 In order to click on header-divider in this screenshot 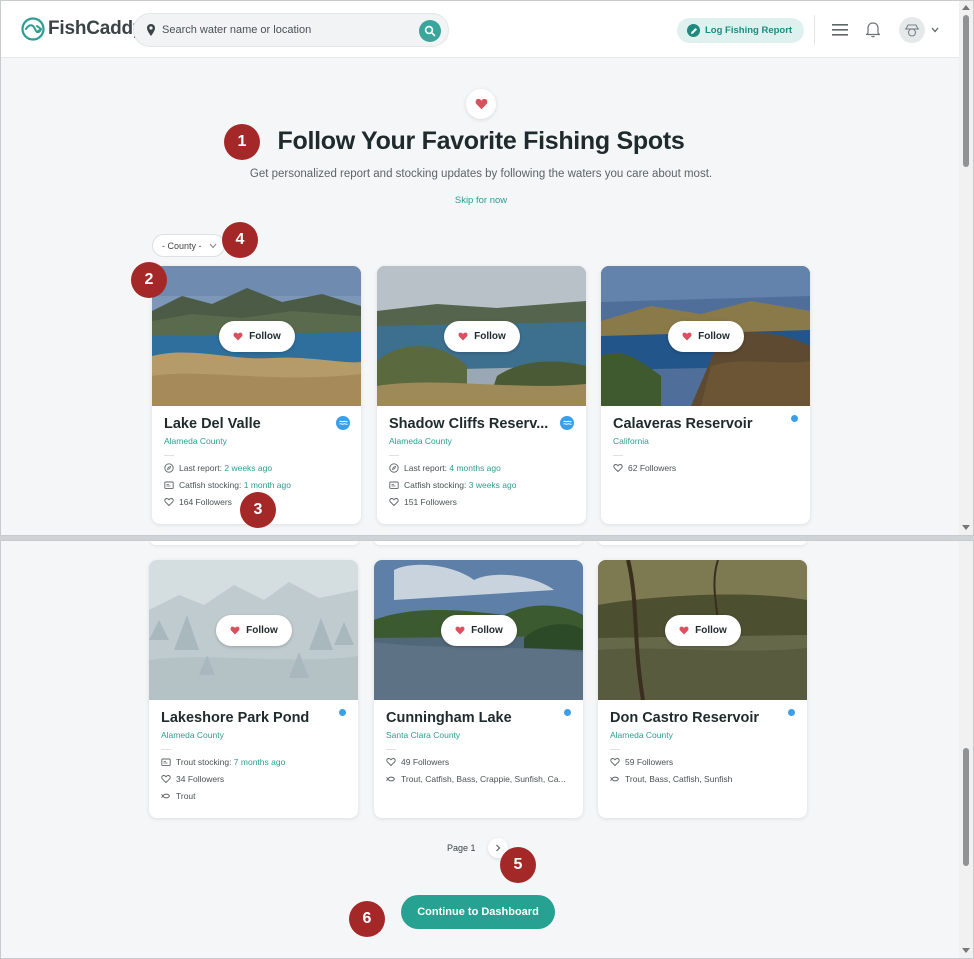, I will do `click(814, 30)`.